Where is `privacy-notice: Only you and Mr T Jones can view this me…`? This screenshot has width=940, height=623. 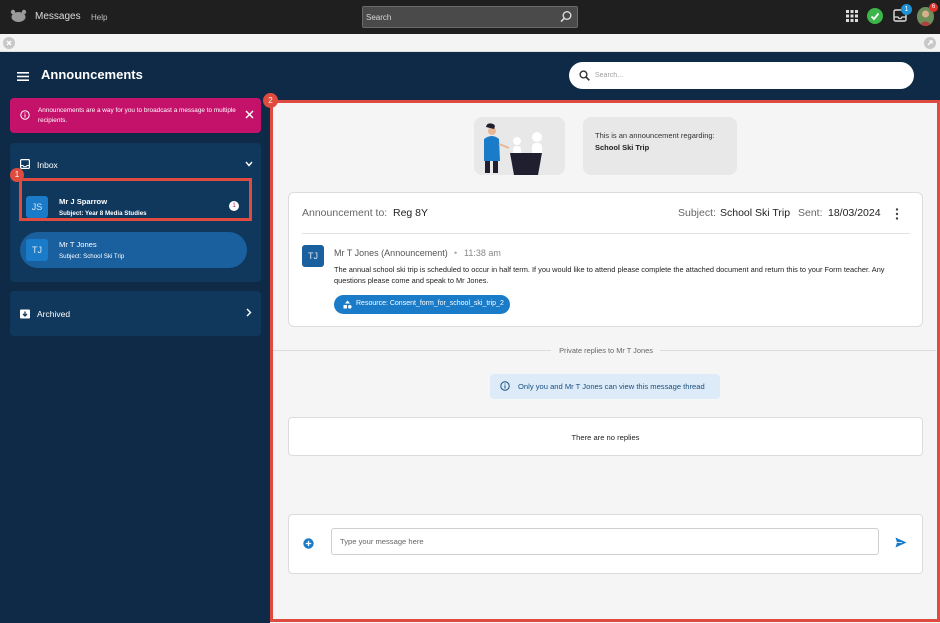
privacy-notice: Only you and Mr T Jones can view this me… is located at coordinates (605, 386).